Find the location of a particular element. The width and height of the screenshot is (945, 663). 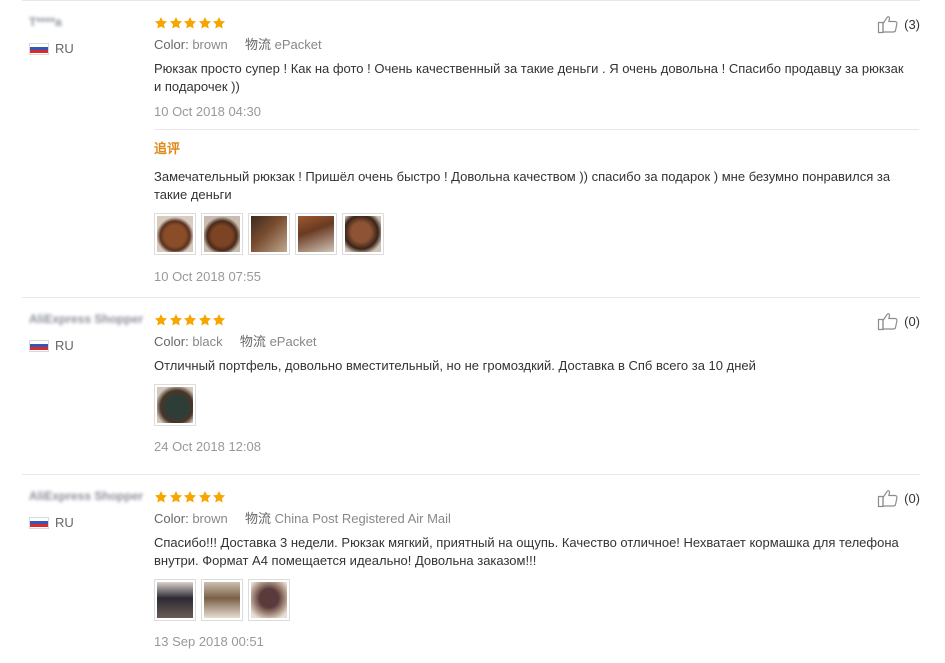

top-divider is located at coordinates (471, 0).